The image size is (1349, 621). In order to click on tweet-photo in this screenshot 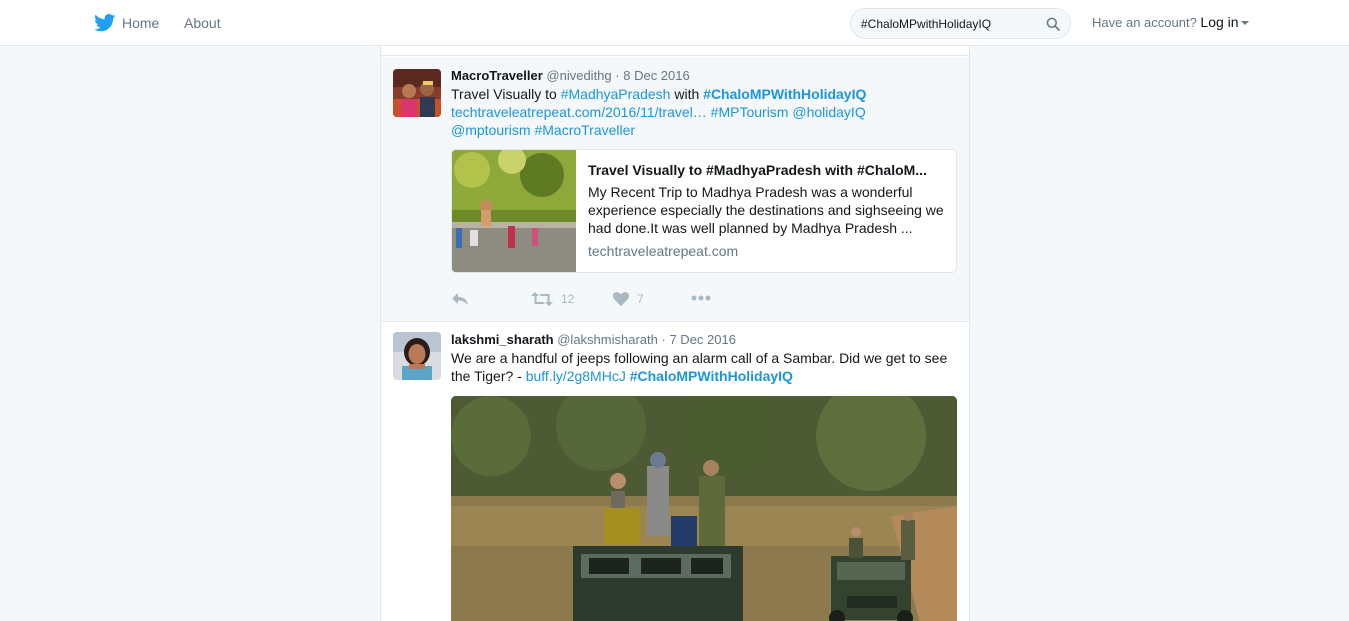, I will do `click(704, 508)`.